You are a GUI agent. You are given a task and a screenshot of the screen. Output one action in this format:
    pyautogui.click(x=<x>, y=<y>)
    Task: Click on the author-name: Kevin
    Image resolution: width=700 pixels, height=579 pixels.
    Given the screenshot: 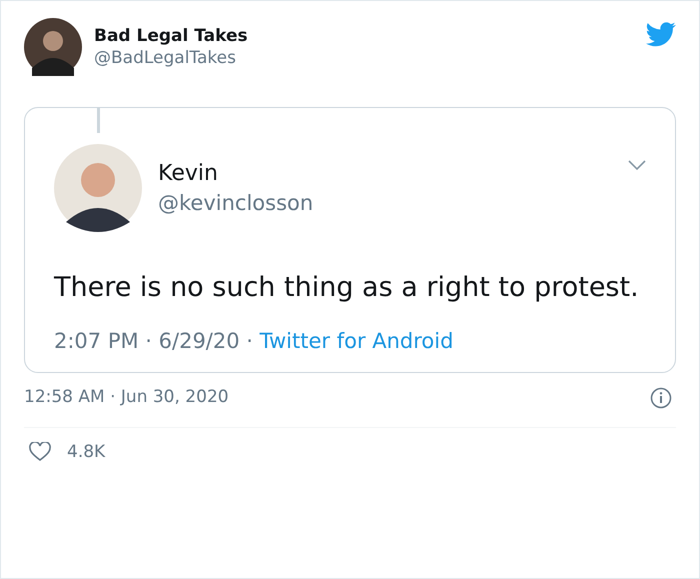 What is the action you would take?
    pyautogui.click(x=188, y=174)
    